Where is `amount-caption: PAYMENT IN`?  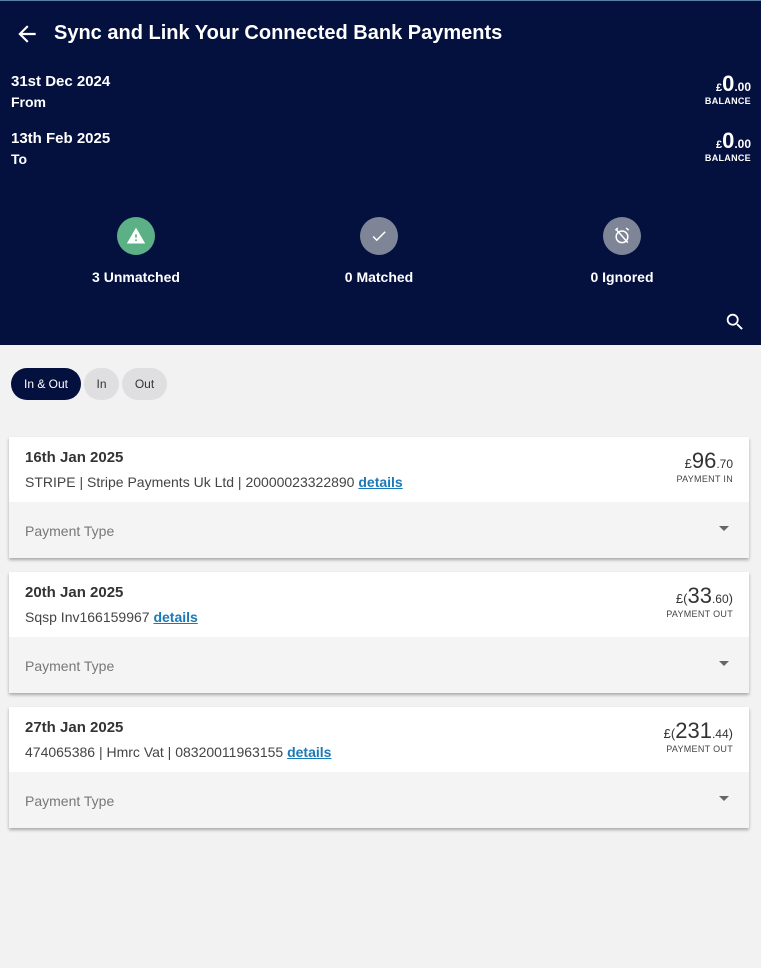
amount-caption: PAYMENT IN is located at coordinates (704, 479).